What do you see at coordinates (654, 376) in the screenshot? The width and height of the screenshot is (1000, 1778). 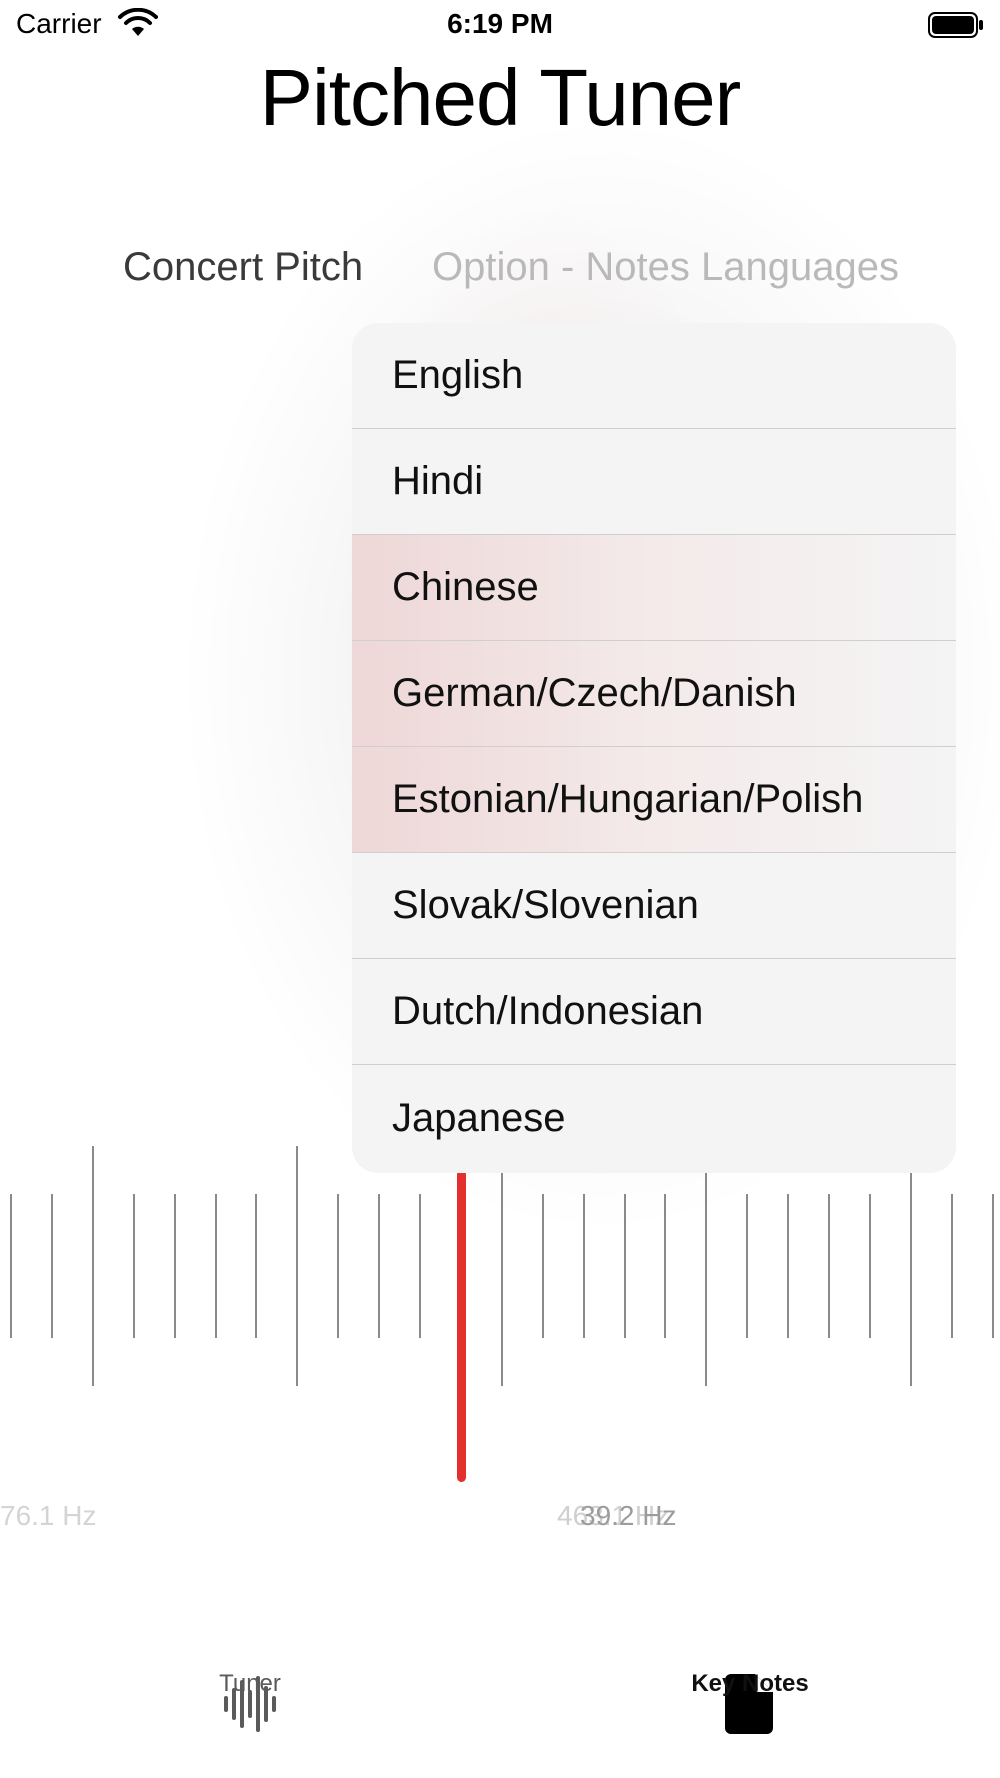 I see `menu-item-english: English` at bounding box center [654, 376].